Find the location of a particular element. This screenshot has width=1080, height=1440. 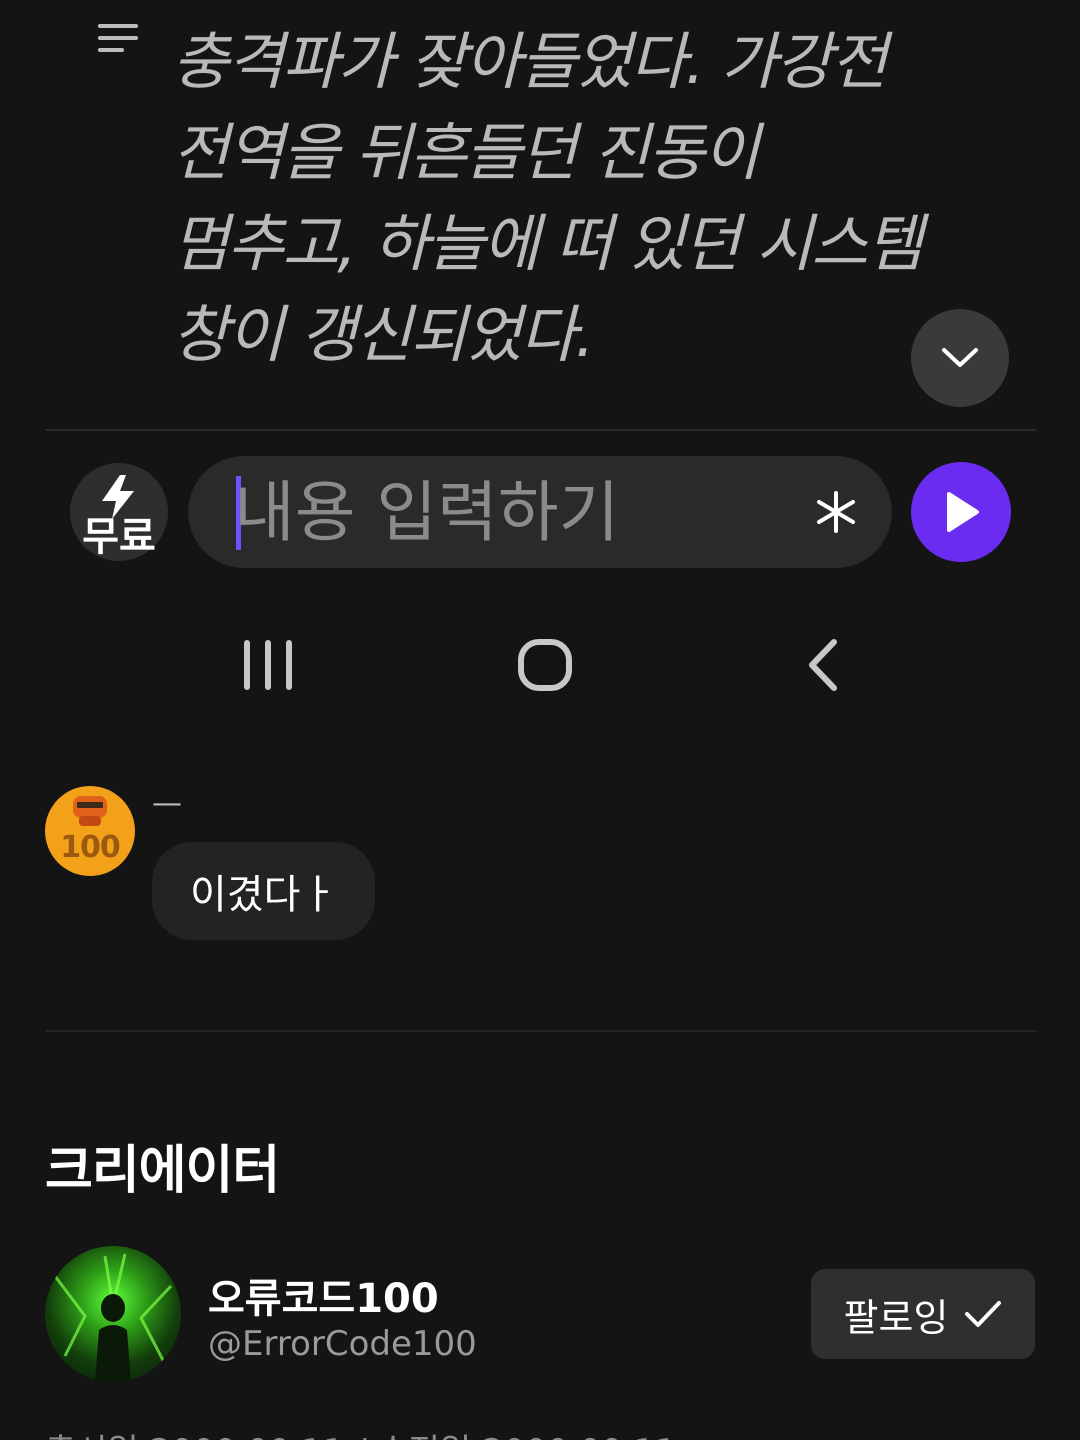

free-button: 무료 is located at coordinates (119, 512).